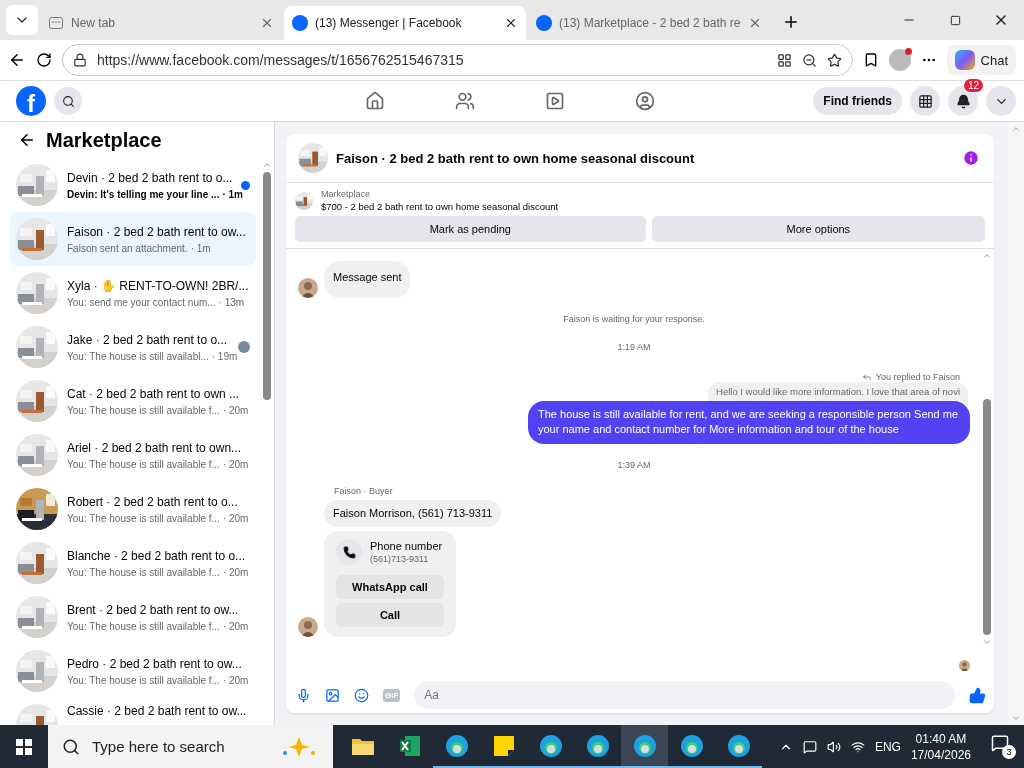 The image size is (1024, 768). Describe the element at coordinates (409, 745) in the screenshot. I see `spreadsheet-icon` at that location.